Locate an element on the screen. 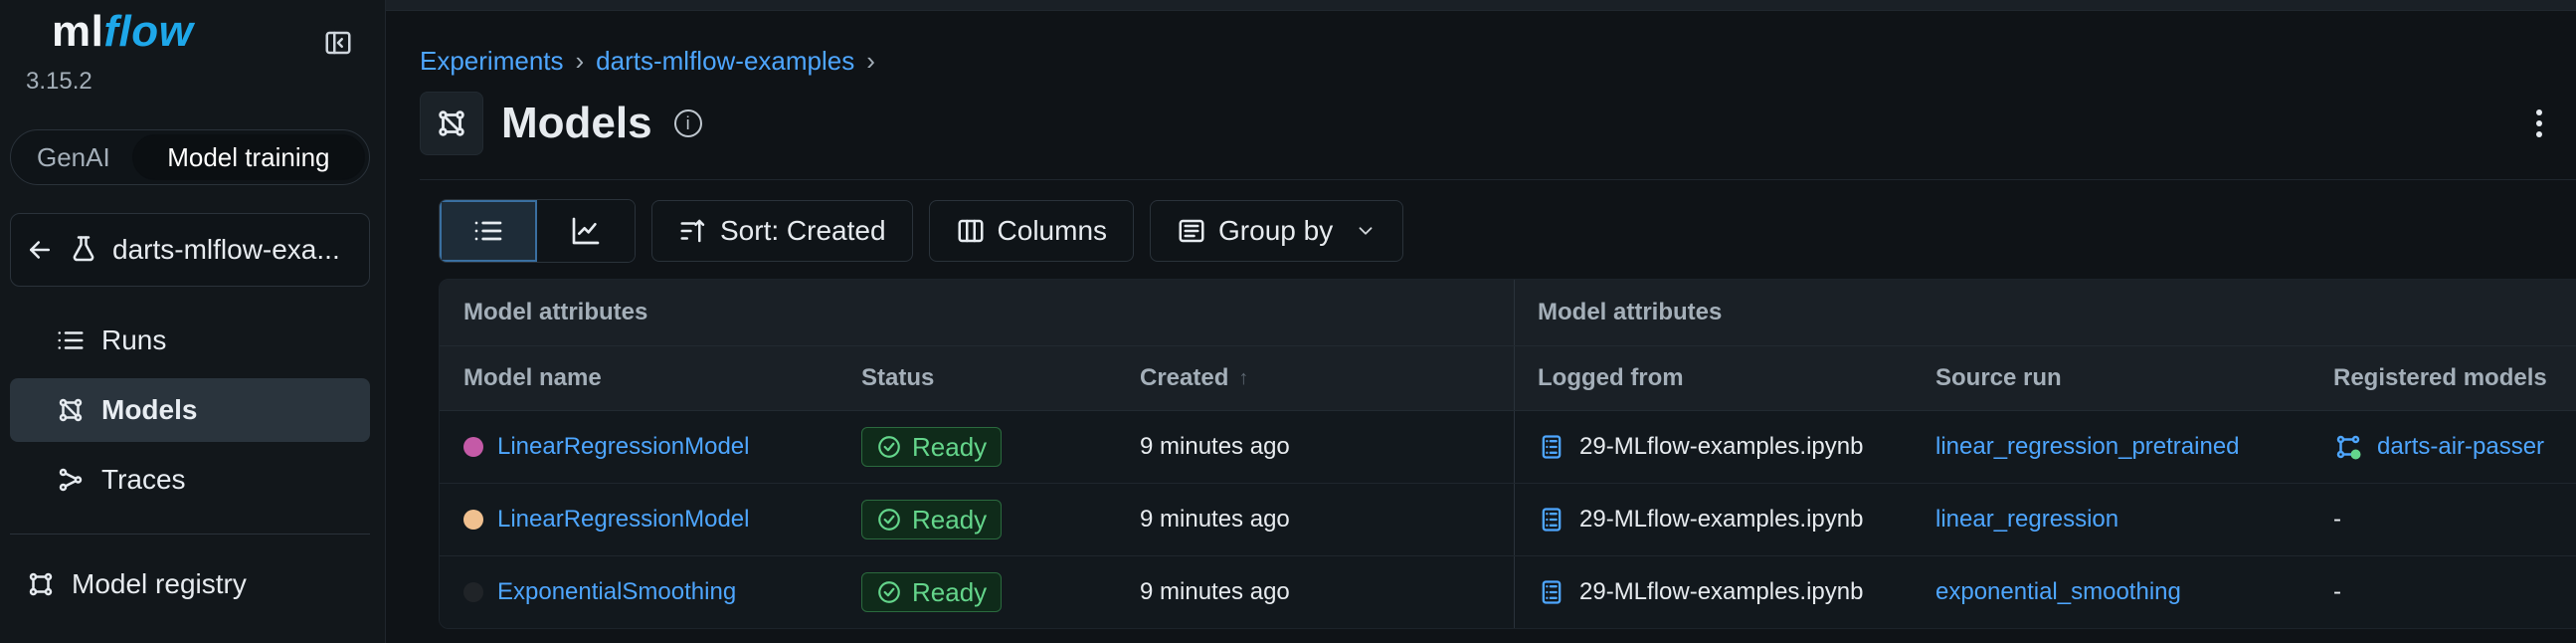  source-run-link: linear_regression_pretrained is located at coordinates (2087, 447).